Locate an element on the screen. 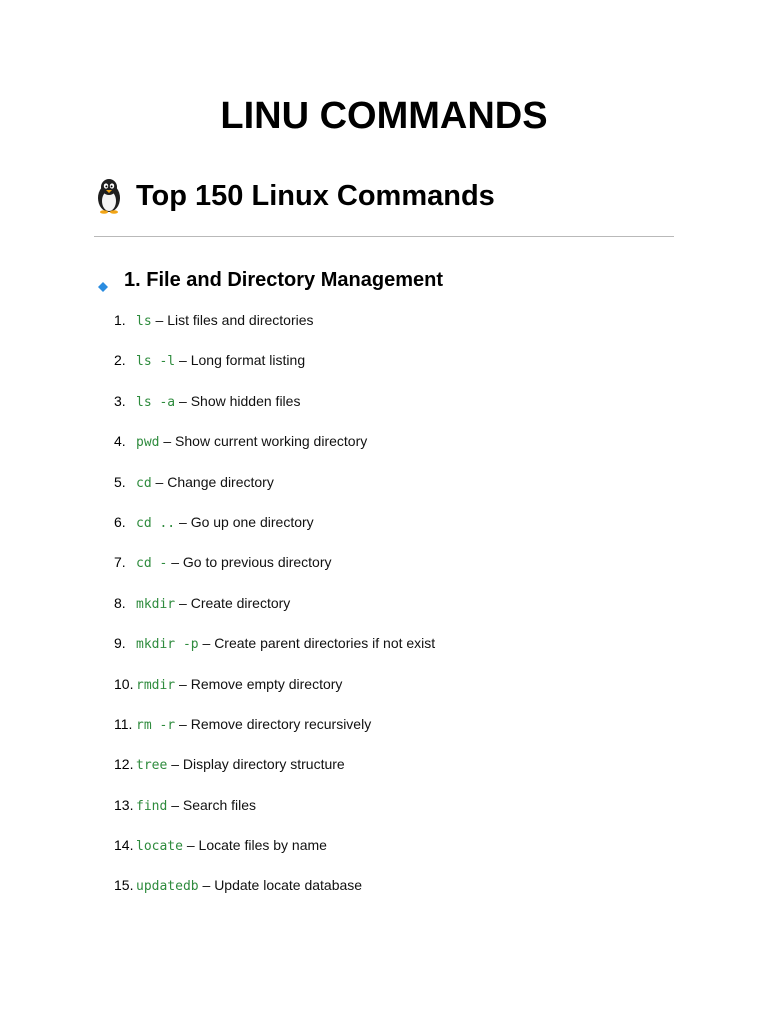  command-code: find is located at coordinates (152, 806).